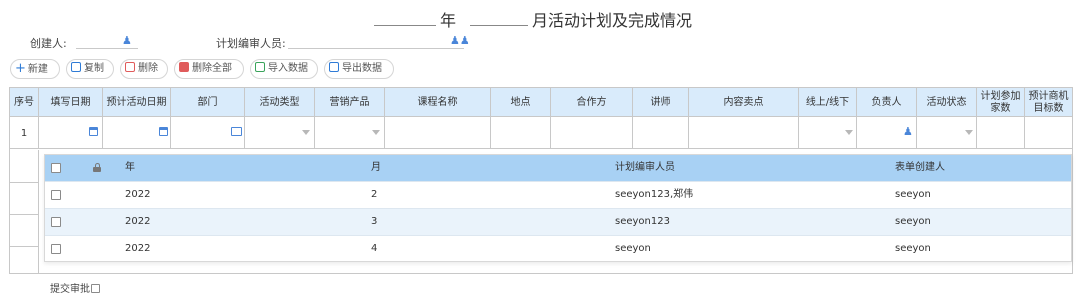 The height and width of the screenshot is (300, 1080). What do you see at coordinates (20, 68) in the screenshot?
I see `plus-icon: +` at bounding box center [20, 68].